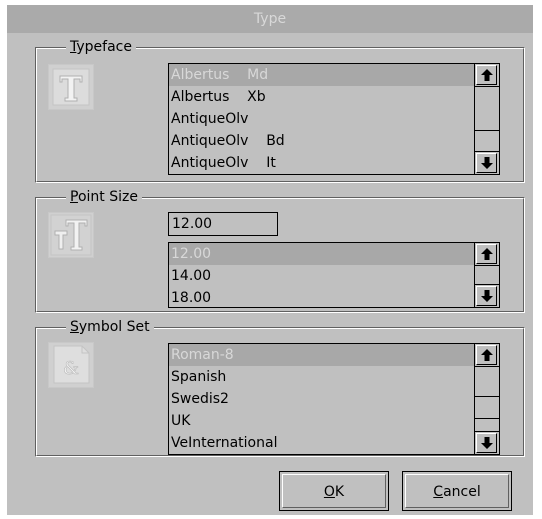  What do you see at coordinates (71, 87) in the screenshot?
I see `typeface-T-icon` at bounding box center [71, 87].